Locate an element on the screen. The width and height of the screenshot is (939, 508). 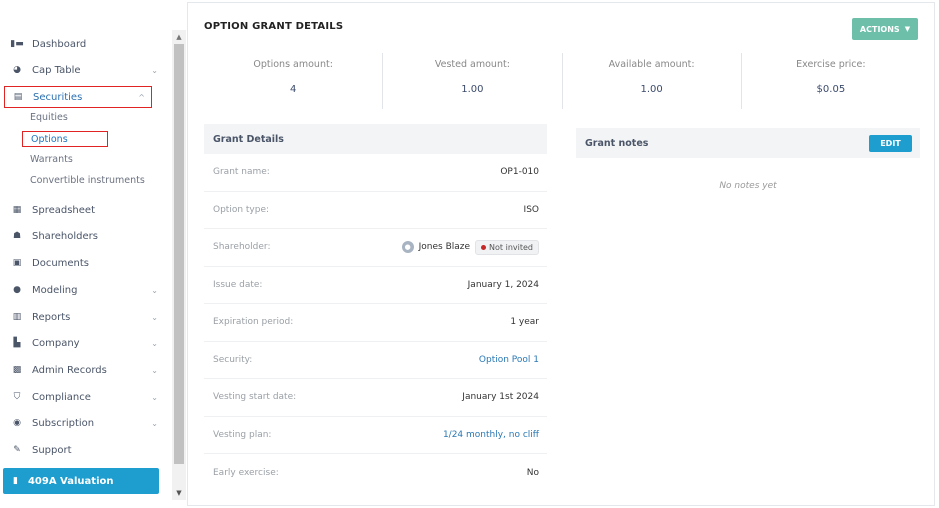
file-icon: ▮ is located at coordinates (15, 481).